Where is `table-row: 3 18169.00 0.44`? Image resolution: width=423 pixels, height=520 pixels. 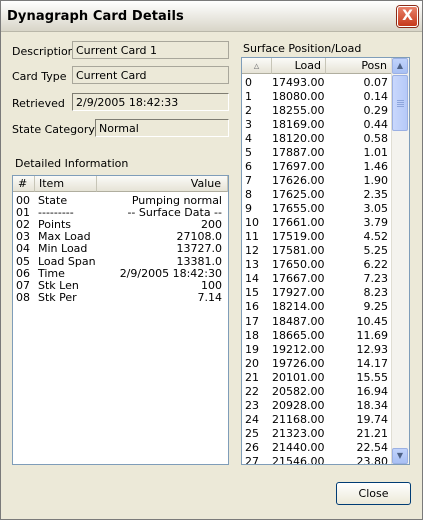
table-row: 3 18169.00 0.44 is located at coordinates (317, 125).